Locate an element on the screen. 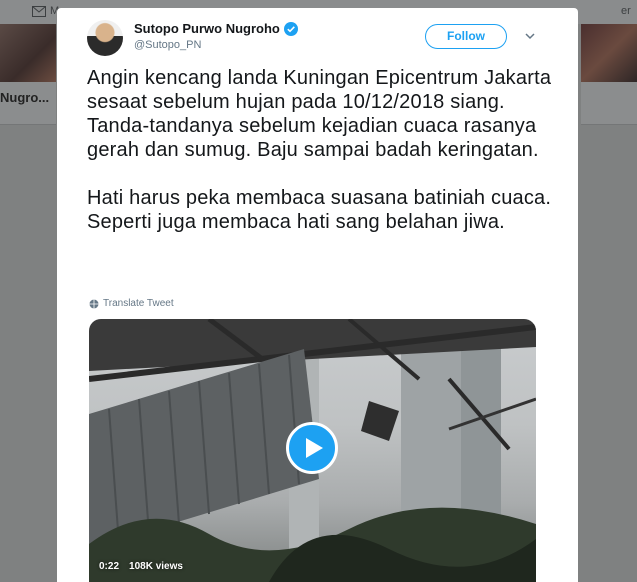 Image resolution: width=637 pixels, height=582 pixels. follow-button: Follow is located at coordinates (466, 36).